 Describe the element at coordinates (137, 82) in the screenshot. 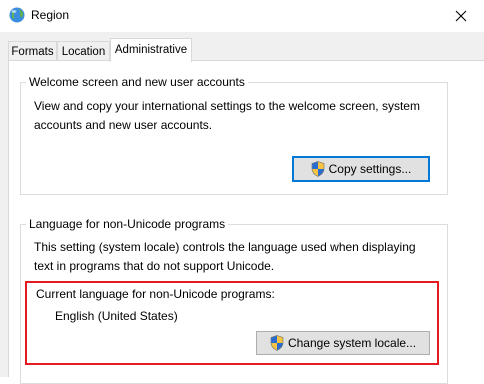

I see `welcome-screen-group-title: Welcome screen and new user accounts` at that location.